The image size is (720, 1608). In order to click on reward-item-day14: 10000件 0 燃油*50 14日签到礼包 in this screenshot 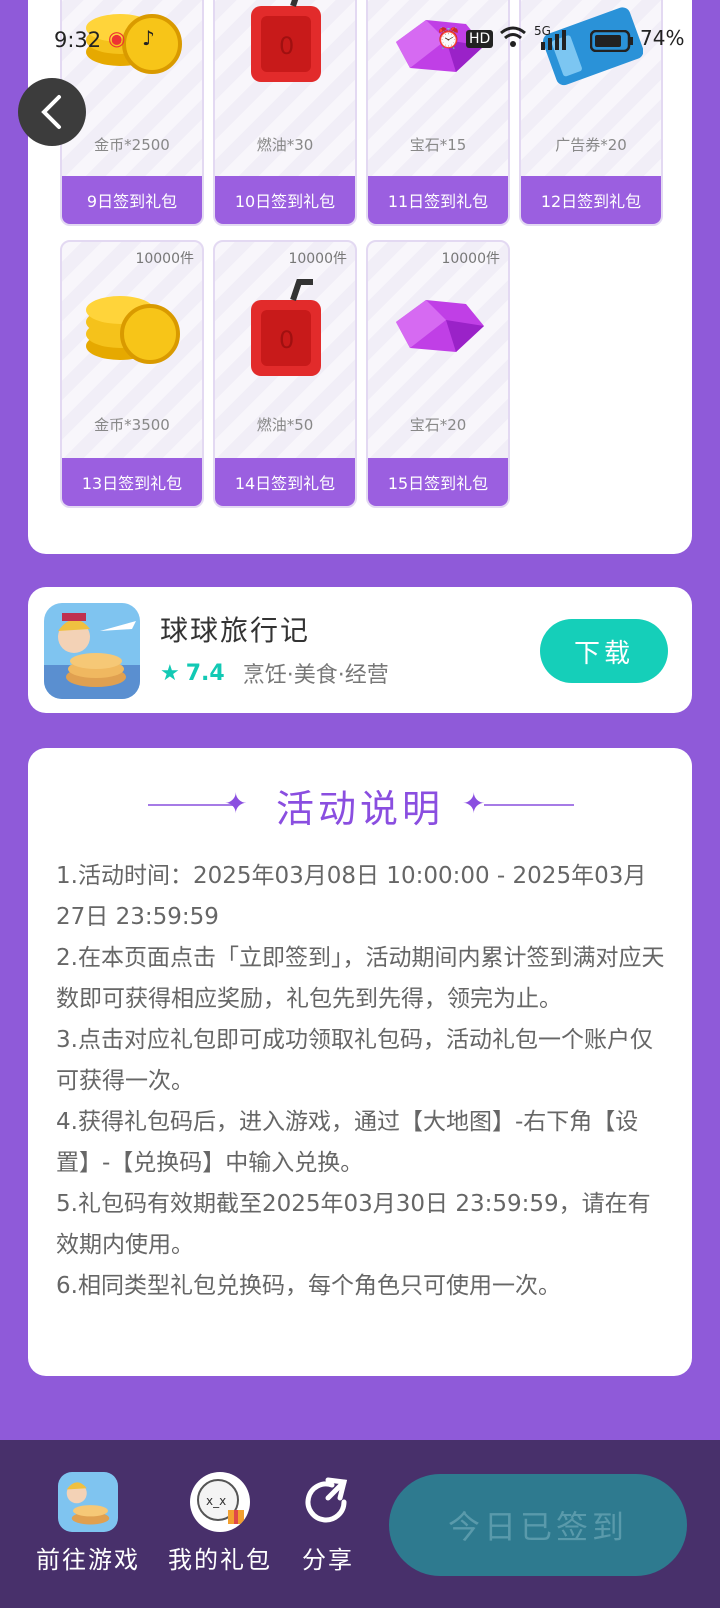, I will do `click(285, 374)`.